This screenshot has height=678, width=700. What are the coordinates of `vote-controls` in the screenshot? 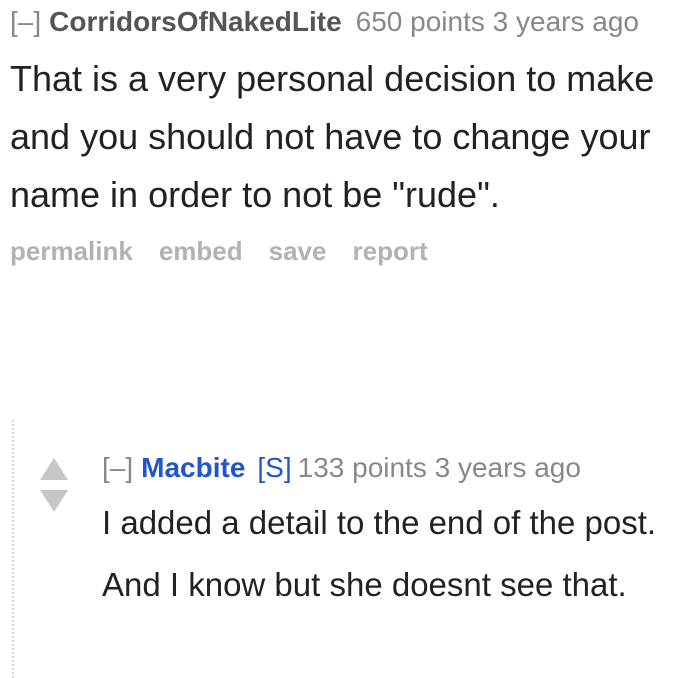 It's located at (54, 485).